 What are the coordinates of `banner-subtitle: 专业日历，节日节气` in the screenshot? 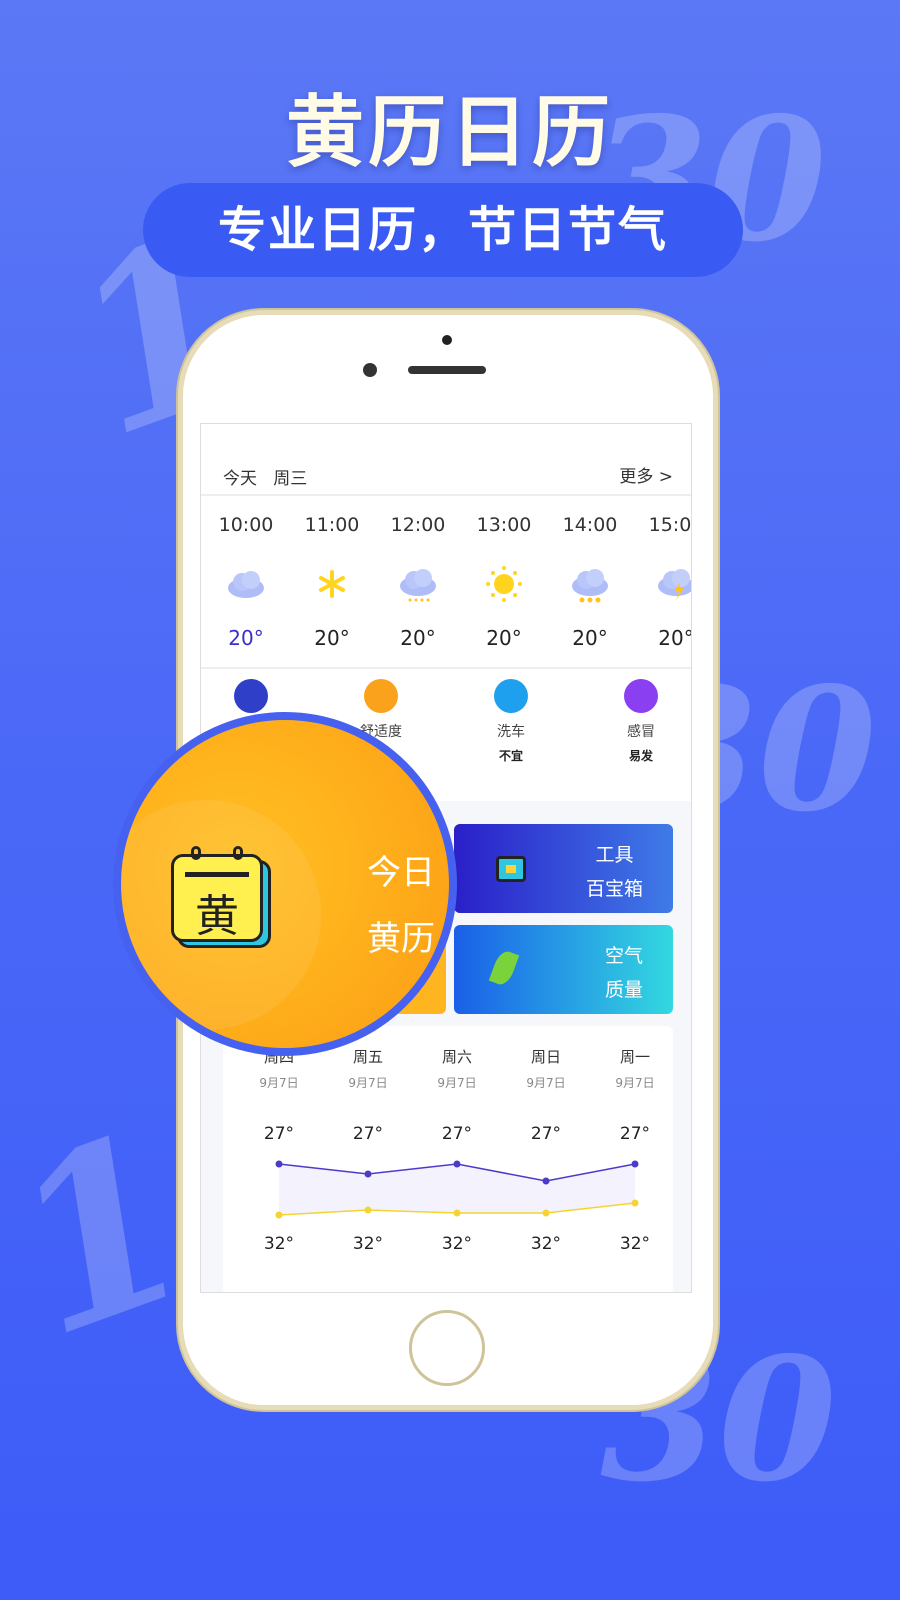 It's located at (443, 230).